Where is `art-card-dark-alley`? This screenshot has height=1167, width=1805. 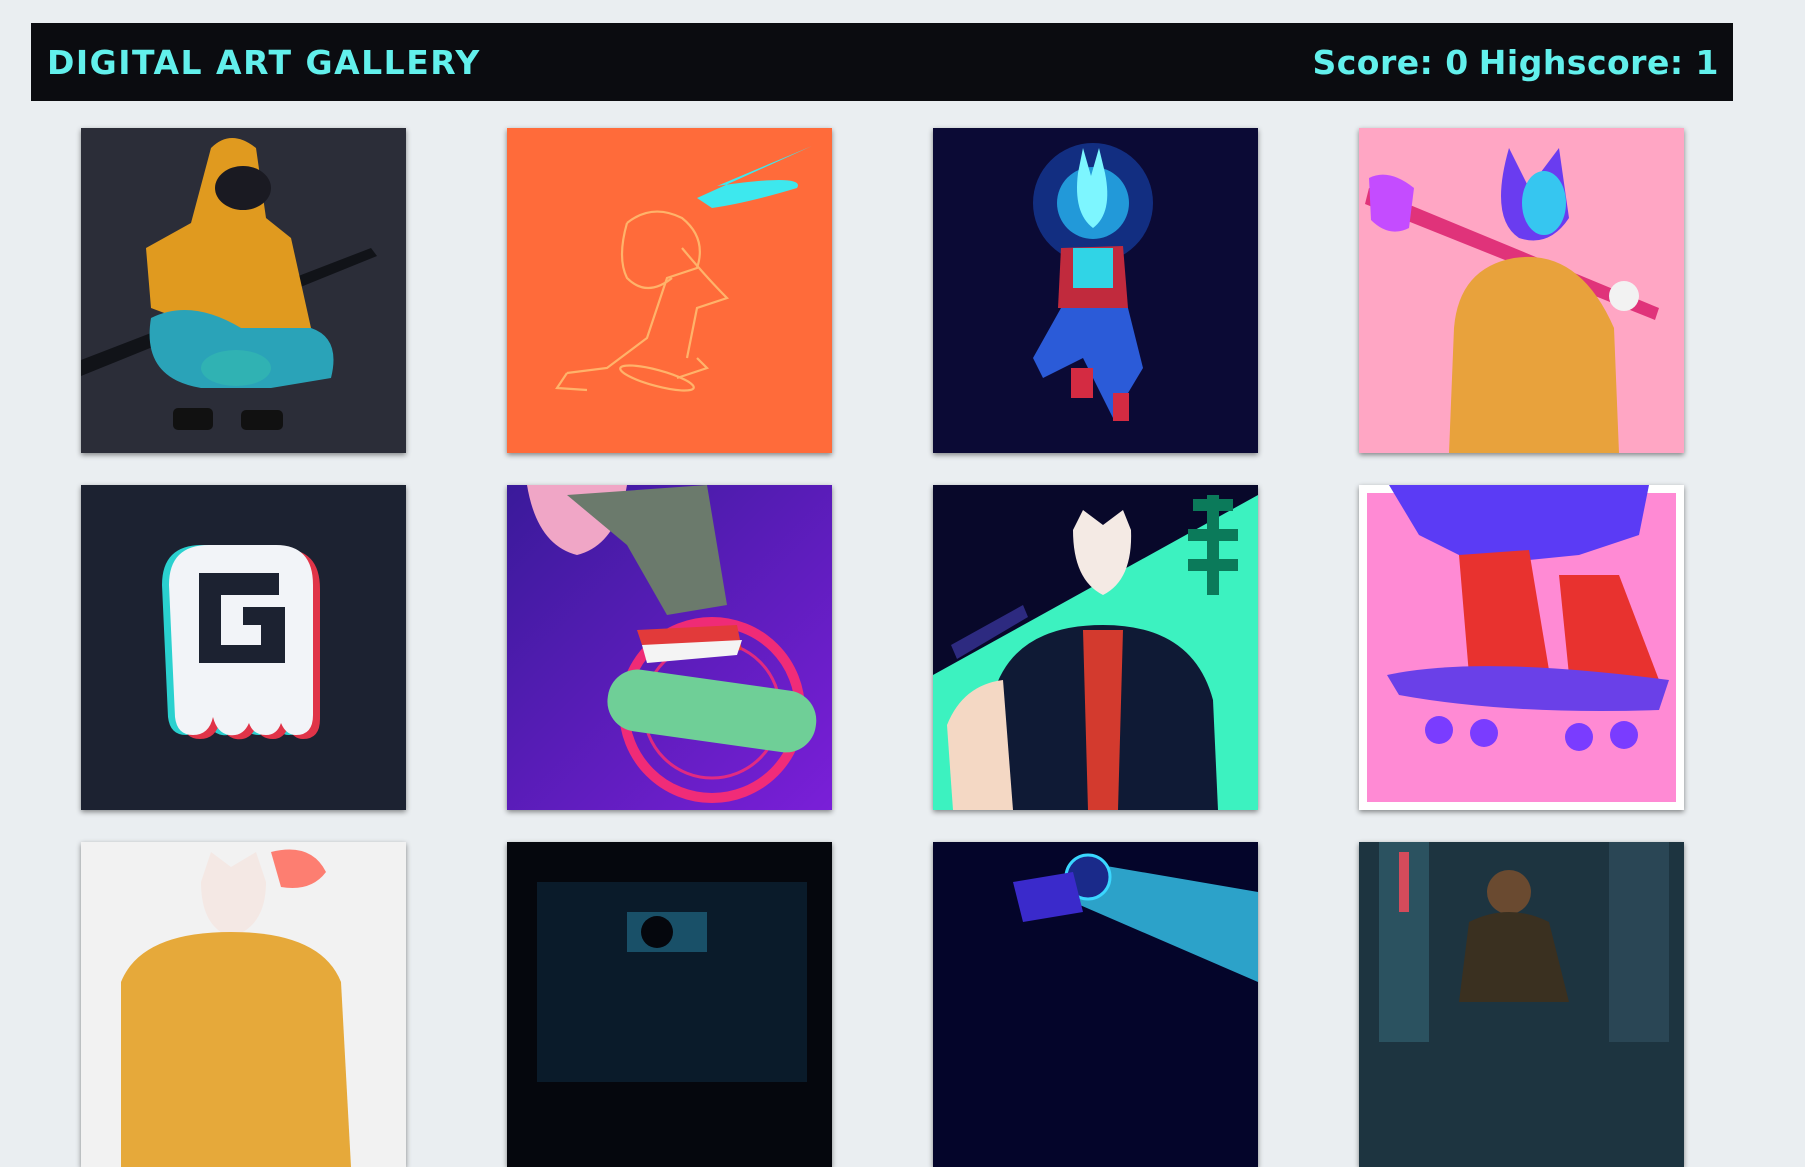
art-card-dark-alley is located at coordinates (669, 1004).